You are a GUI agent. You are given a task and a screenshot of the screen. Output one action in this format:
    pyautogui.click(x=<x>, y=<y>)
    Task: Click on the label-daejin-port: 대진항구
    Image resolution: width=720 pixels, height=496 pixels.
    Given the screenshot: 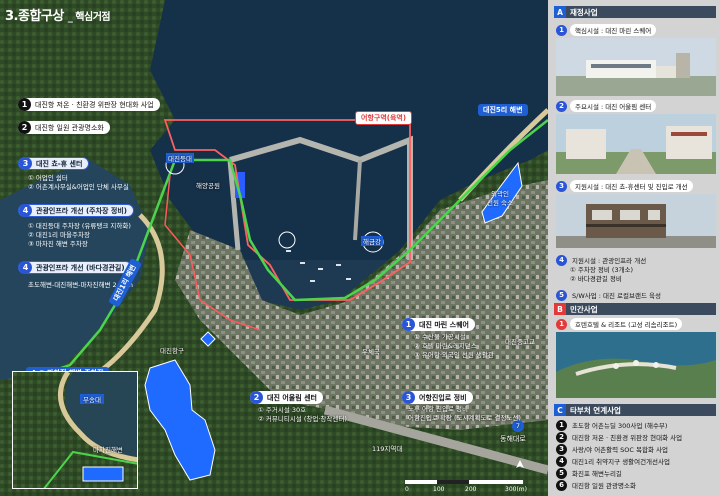 What is the action you would take?
    pyautogui.click(x=172, y=351)
    